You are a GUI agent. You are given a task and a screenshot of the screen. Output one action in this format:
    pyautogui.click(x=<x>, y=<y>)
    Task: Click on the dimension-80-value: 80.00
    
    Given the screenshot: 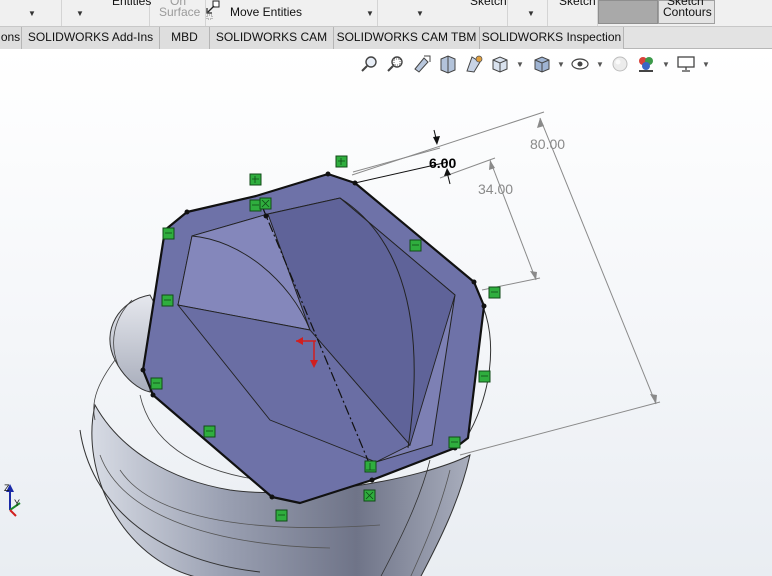 What is the action you would take?
    pyautogui.click(x=547, y=144)
    